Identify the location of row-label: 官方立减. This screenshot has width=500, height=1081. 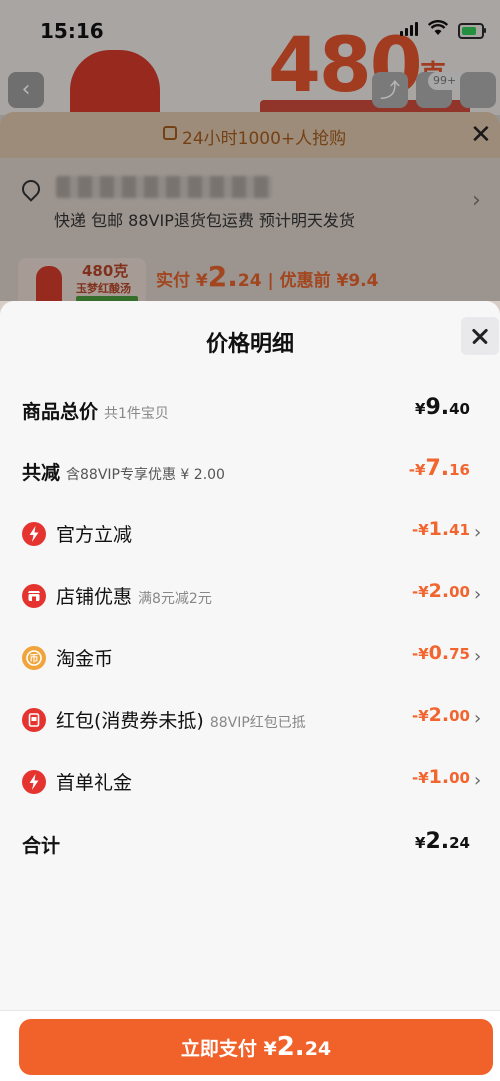
(94, 535).